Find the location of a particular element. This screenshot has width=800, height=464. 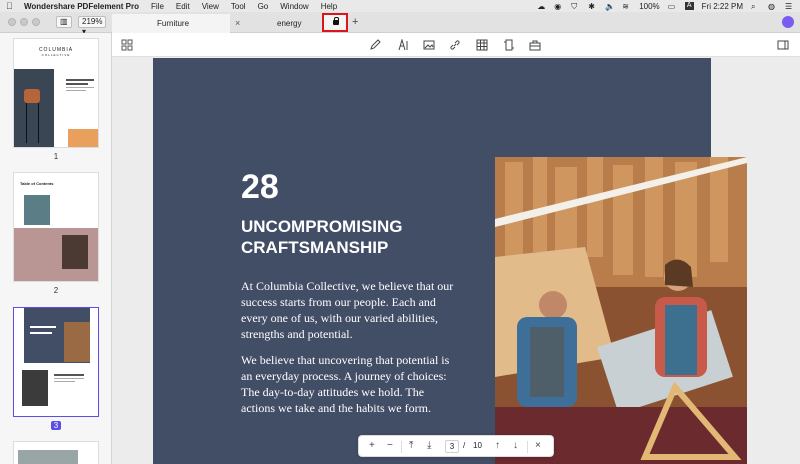

page-number-3: 3 is located at coordinates (56, 425).